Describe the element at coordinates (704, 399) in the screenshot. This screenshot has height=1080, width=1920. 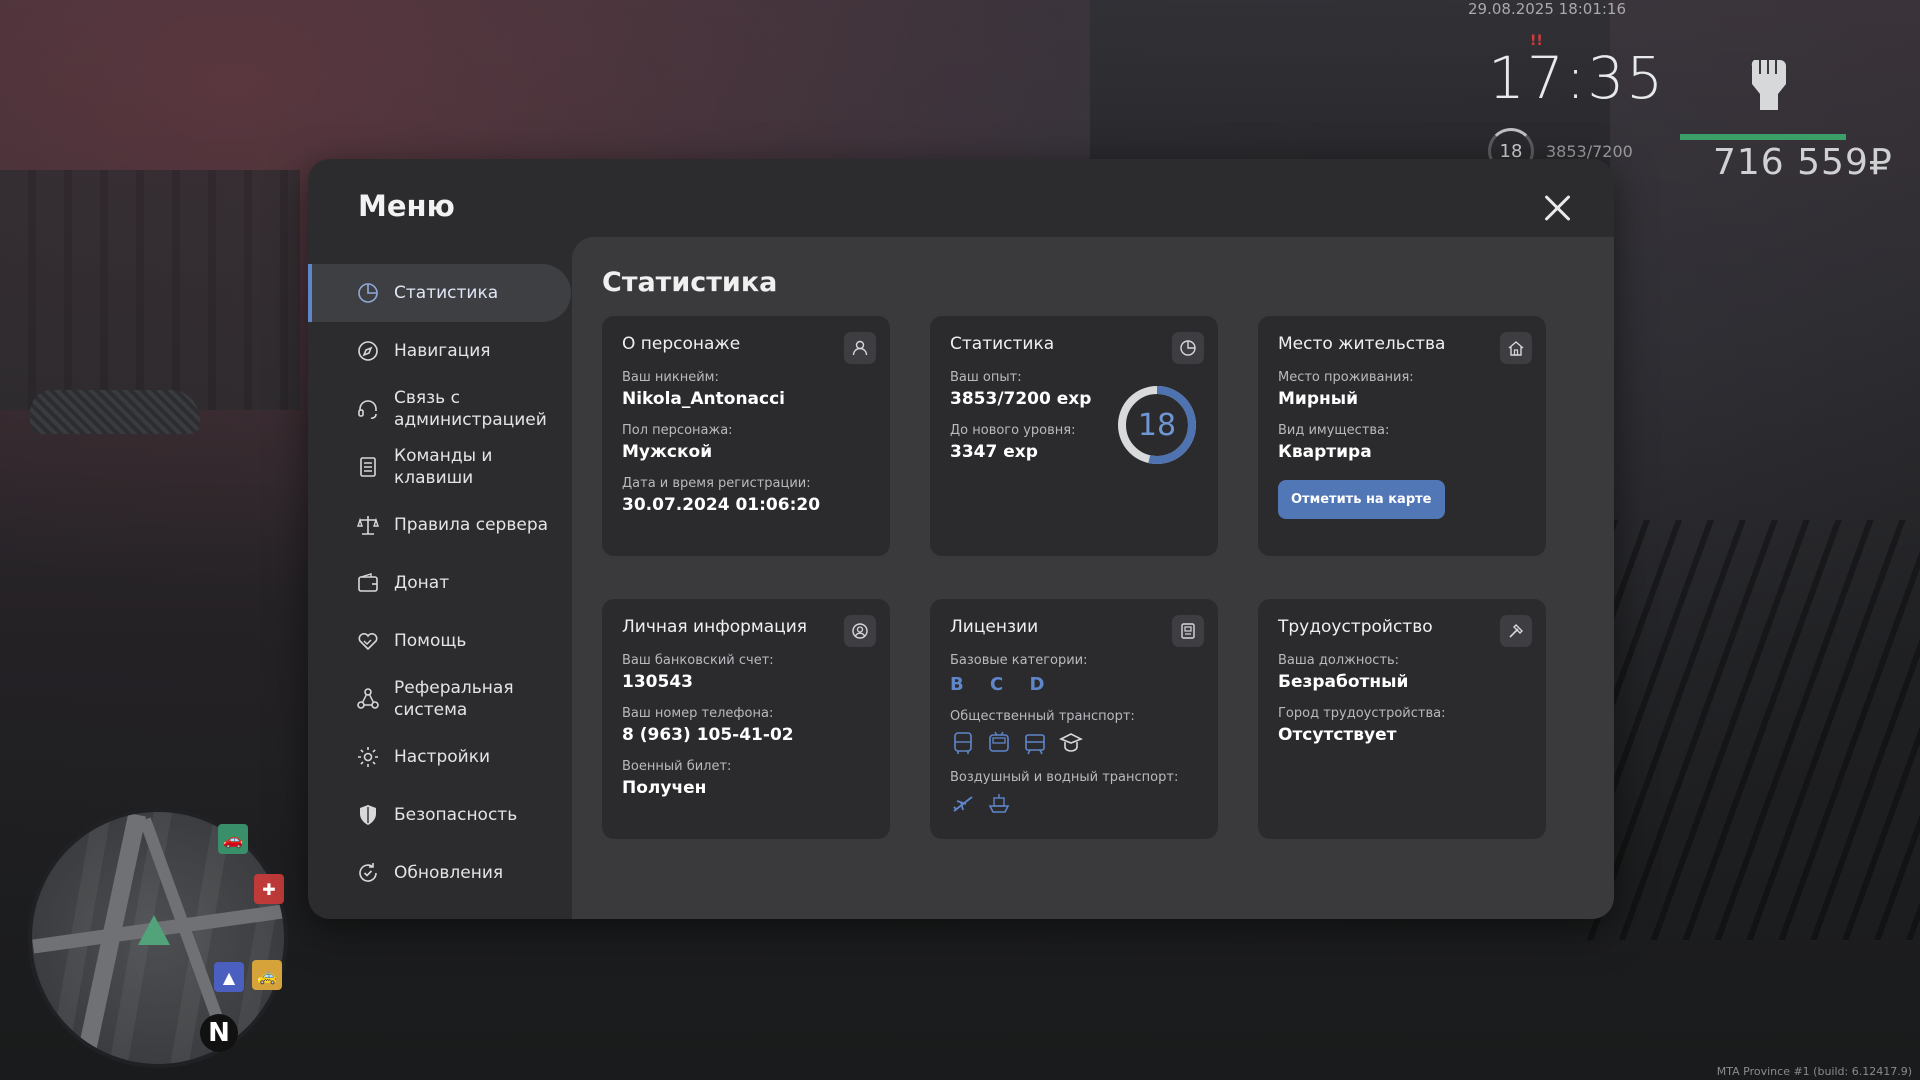
I see `nick-value: Nikola_Antonacci` at that location.